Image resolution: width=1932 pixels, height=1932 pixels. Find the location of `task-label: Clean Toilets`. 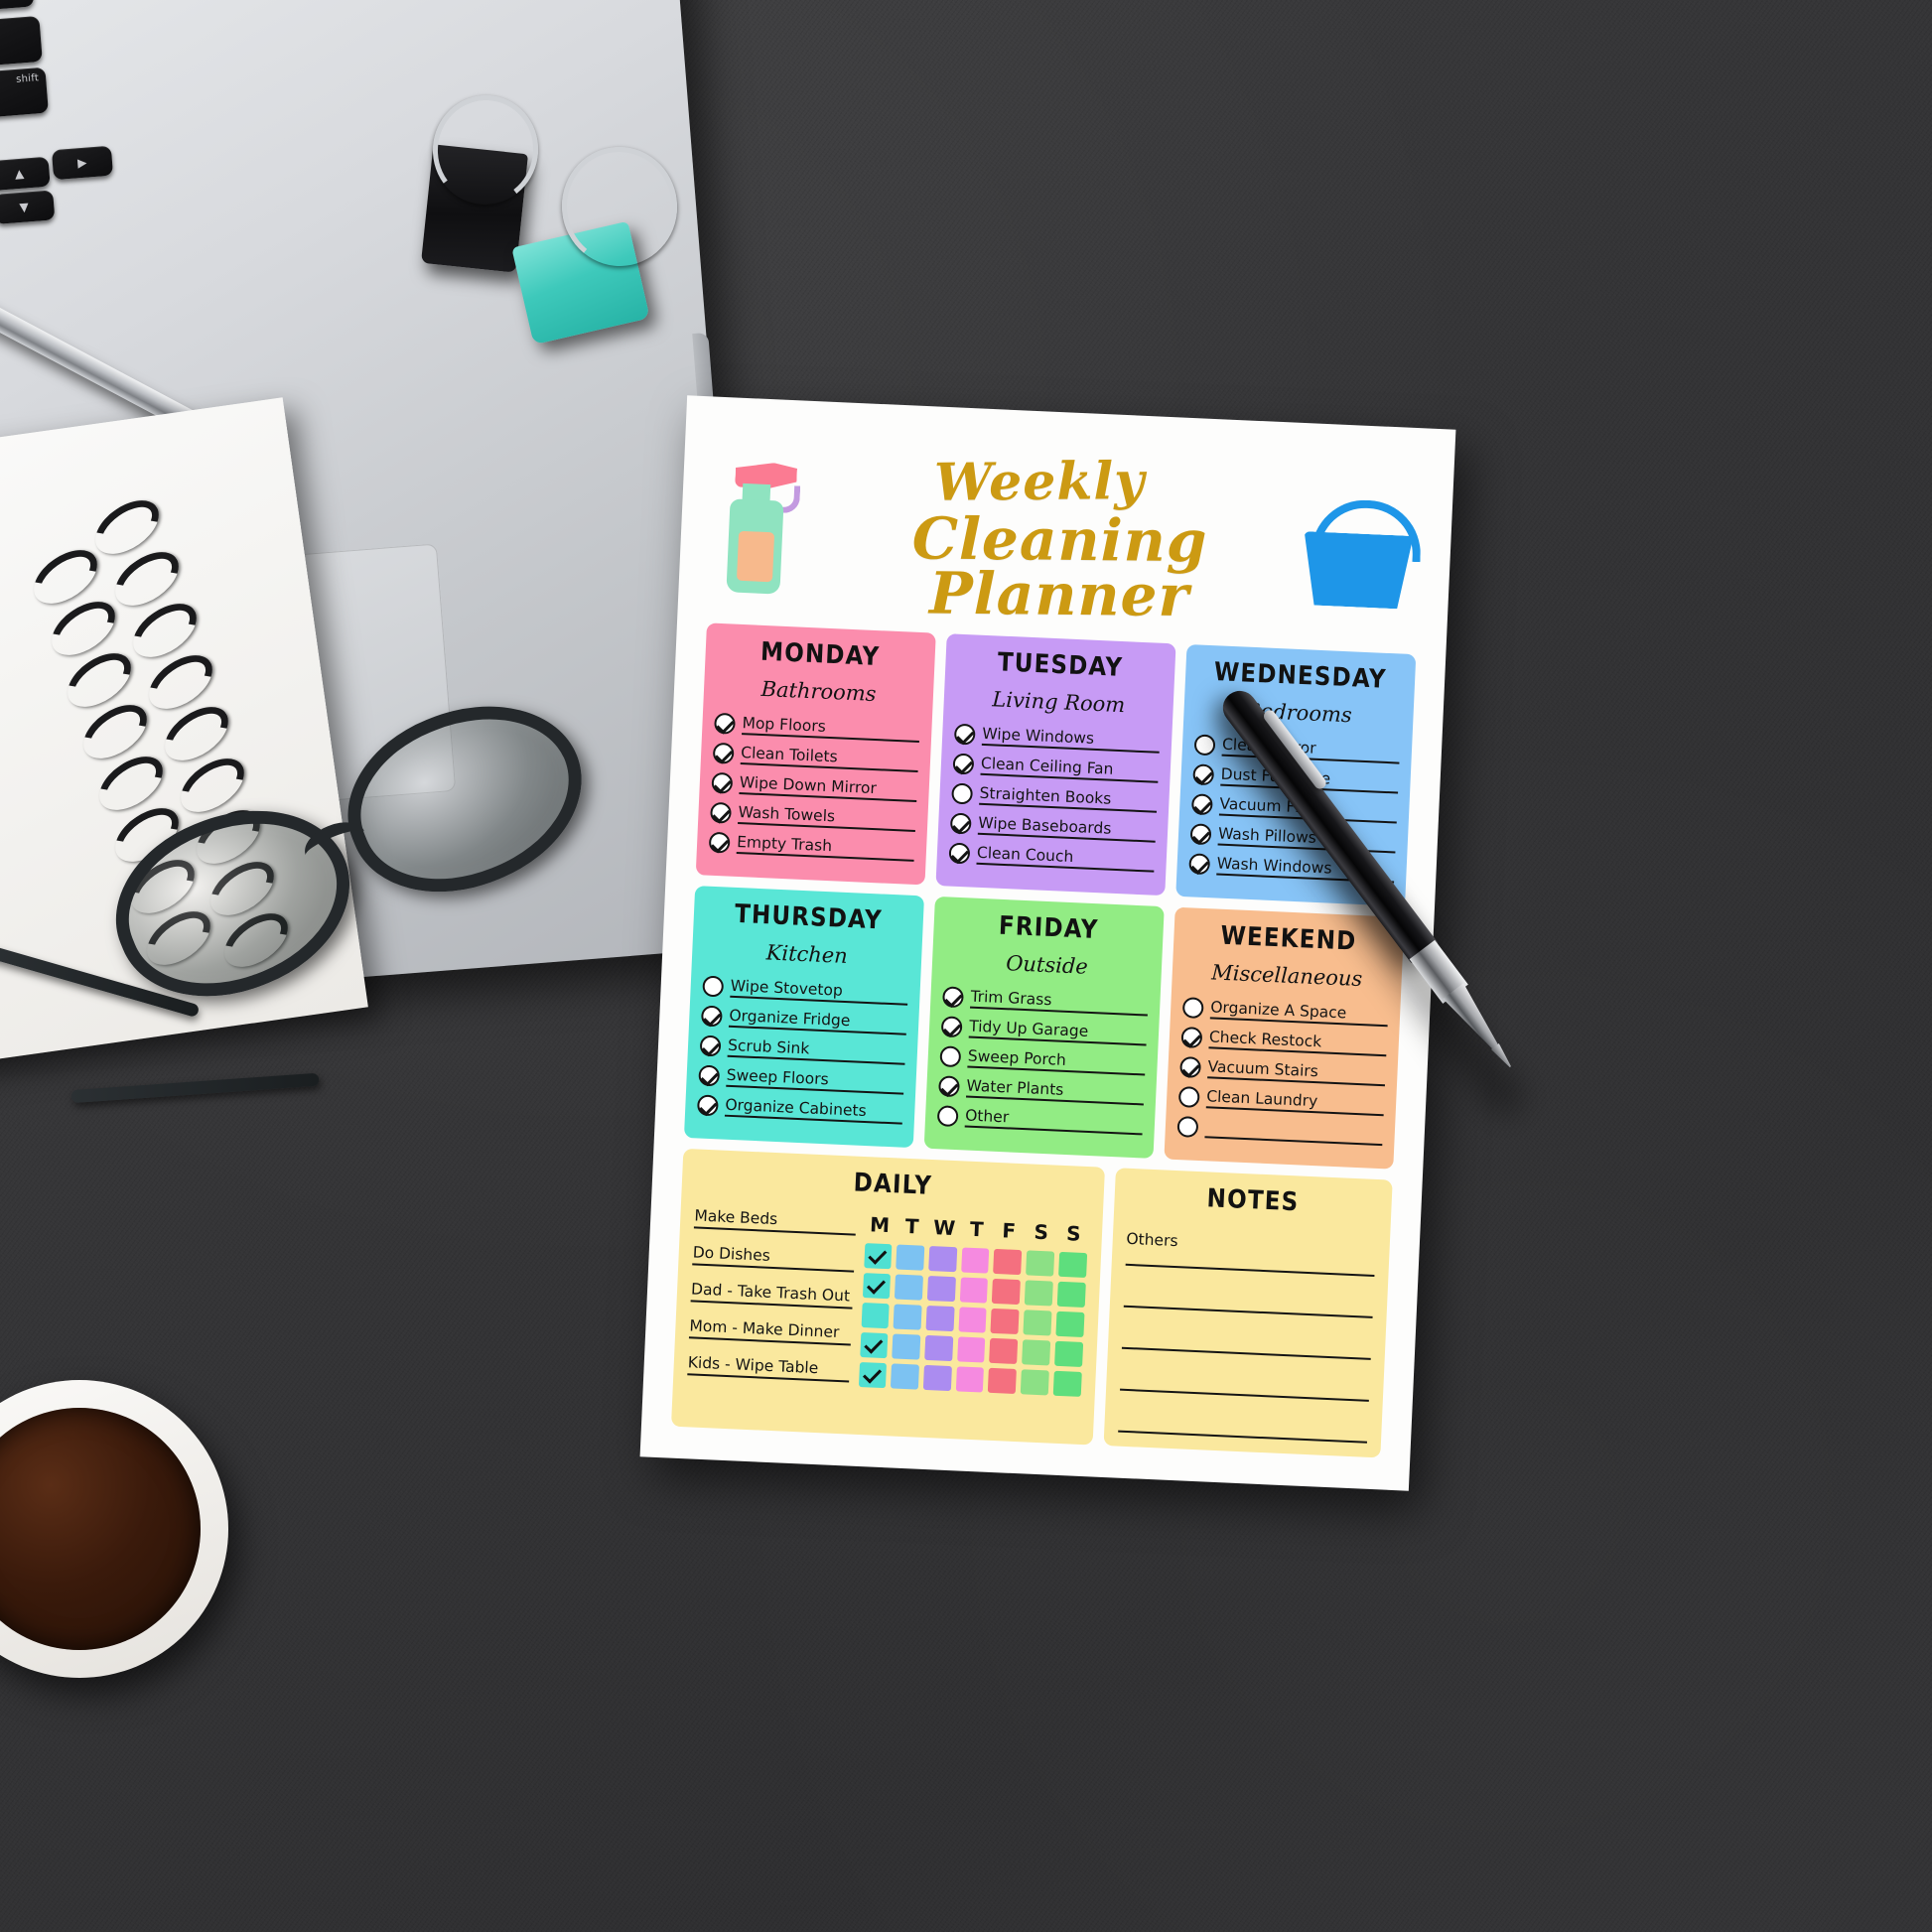

task-label: Clean Toilets is located at coordinates (829, 759).